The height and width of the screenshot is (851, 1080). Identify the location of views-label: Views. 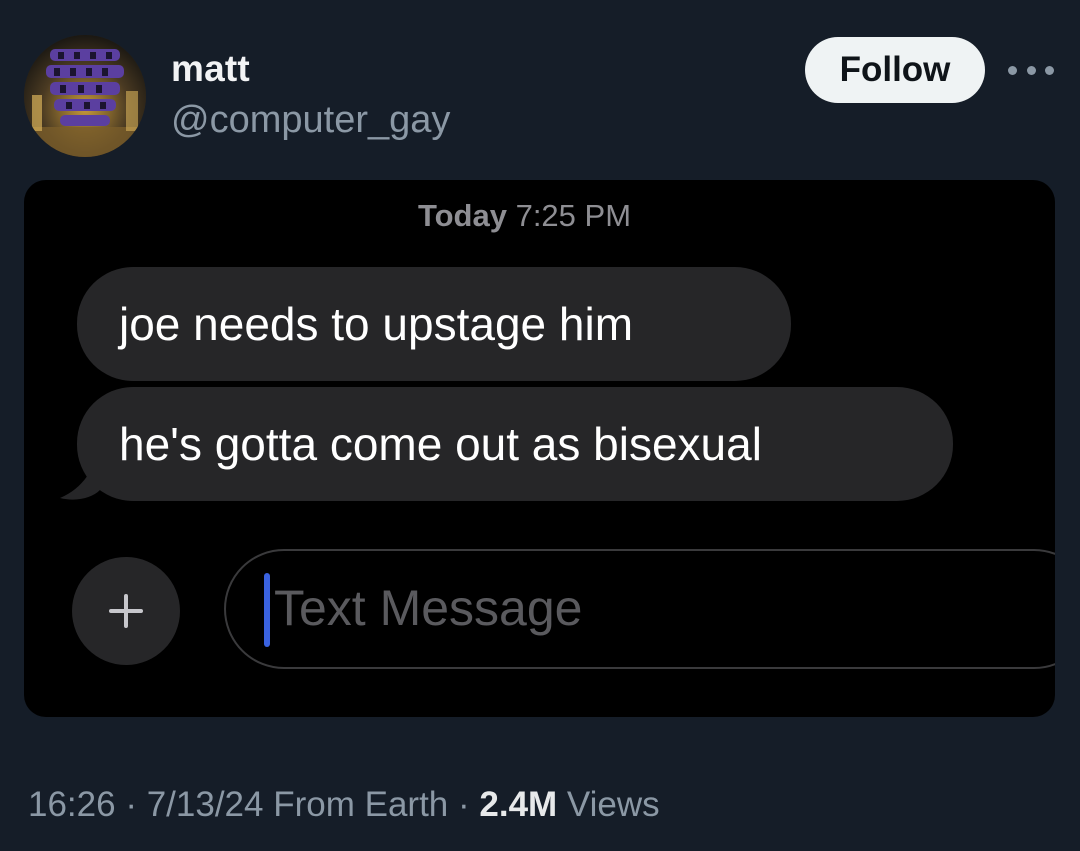
(613, 804).